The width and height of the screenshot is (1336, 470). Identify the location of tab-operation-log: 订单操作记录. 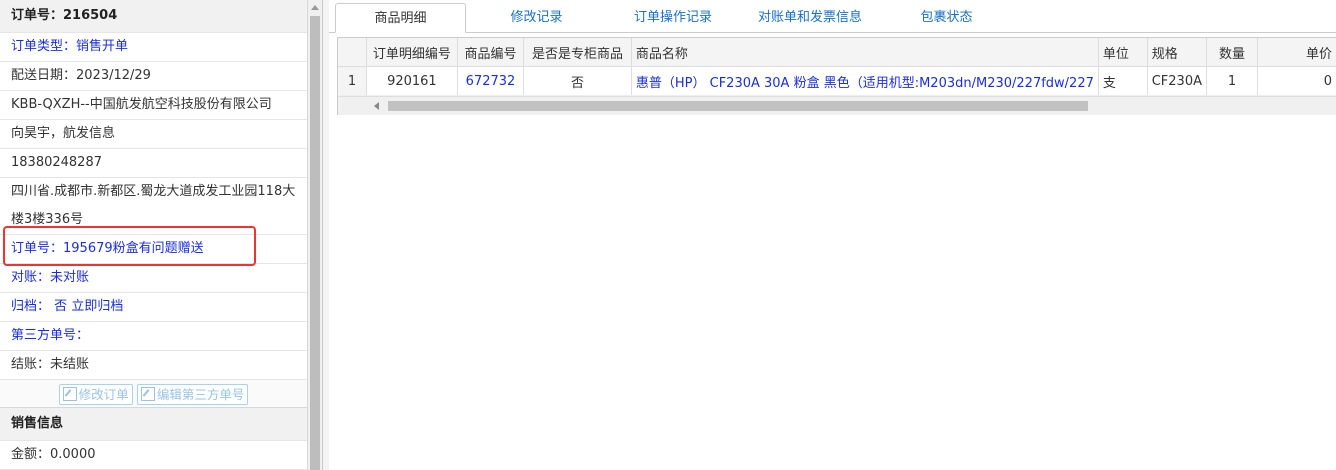
(673, 17).